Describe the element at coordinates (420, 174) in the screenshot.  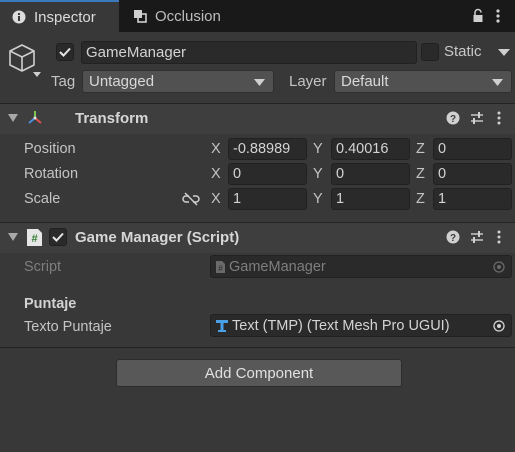
I see `rotation-z-axis-label: Z` at that location.